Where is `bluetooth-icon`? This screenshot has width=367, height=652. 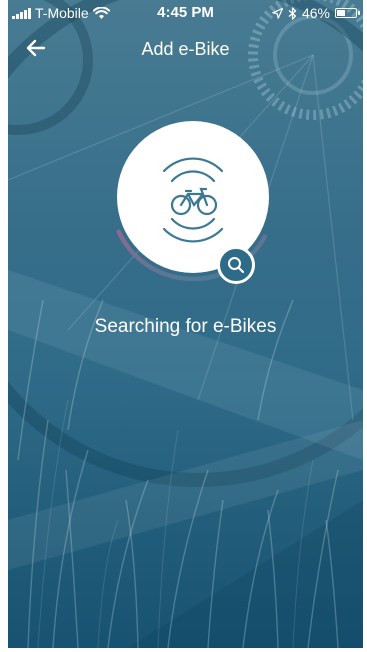
bluetooth-icon is located at coordinates (292, 13).